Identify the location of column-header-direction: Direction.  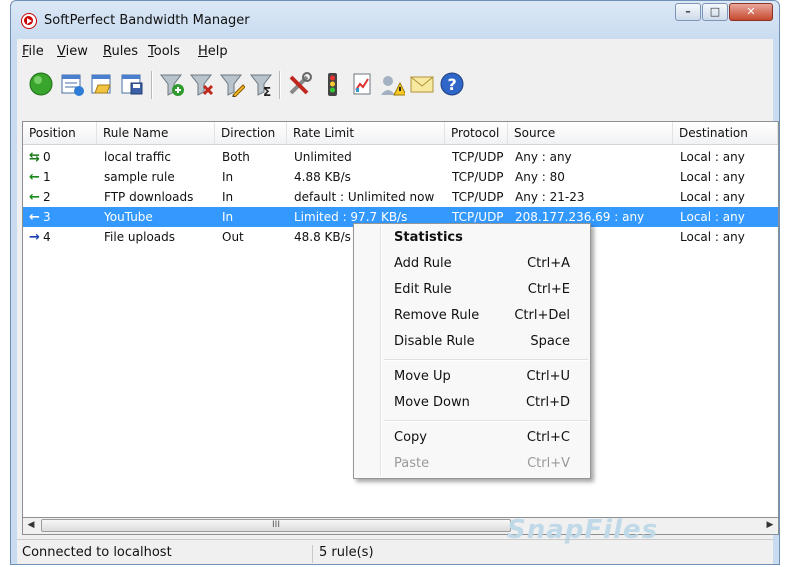
(251, 133).